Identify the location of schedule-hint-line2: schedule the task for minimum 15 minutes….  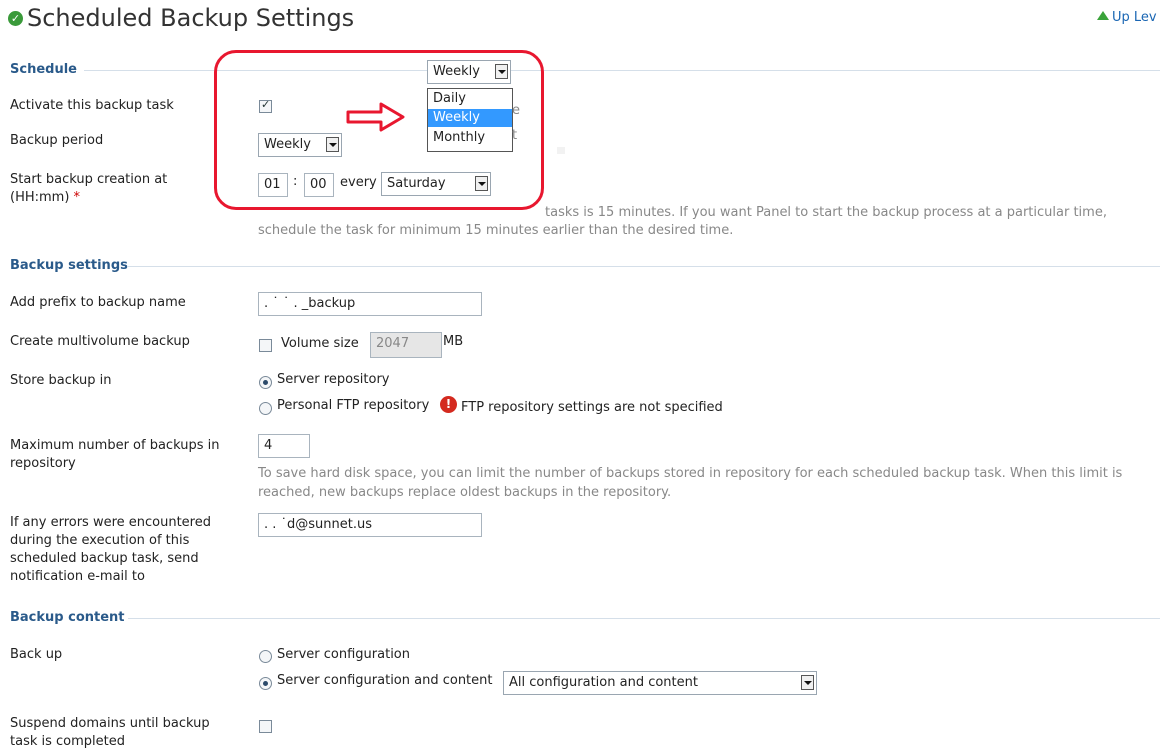
(496, 230).